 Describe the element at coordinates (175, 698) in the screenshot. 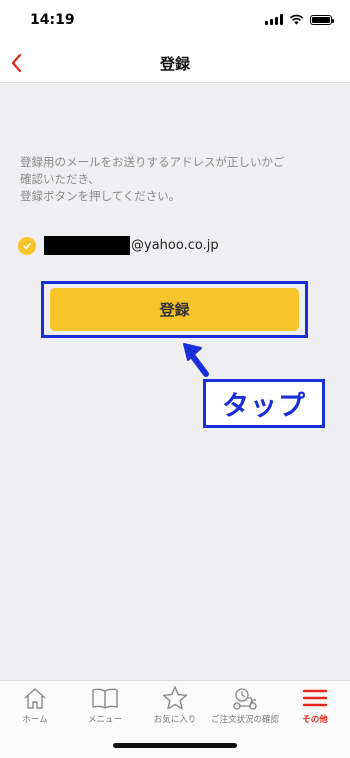

I see `star-icon` at that location.